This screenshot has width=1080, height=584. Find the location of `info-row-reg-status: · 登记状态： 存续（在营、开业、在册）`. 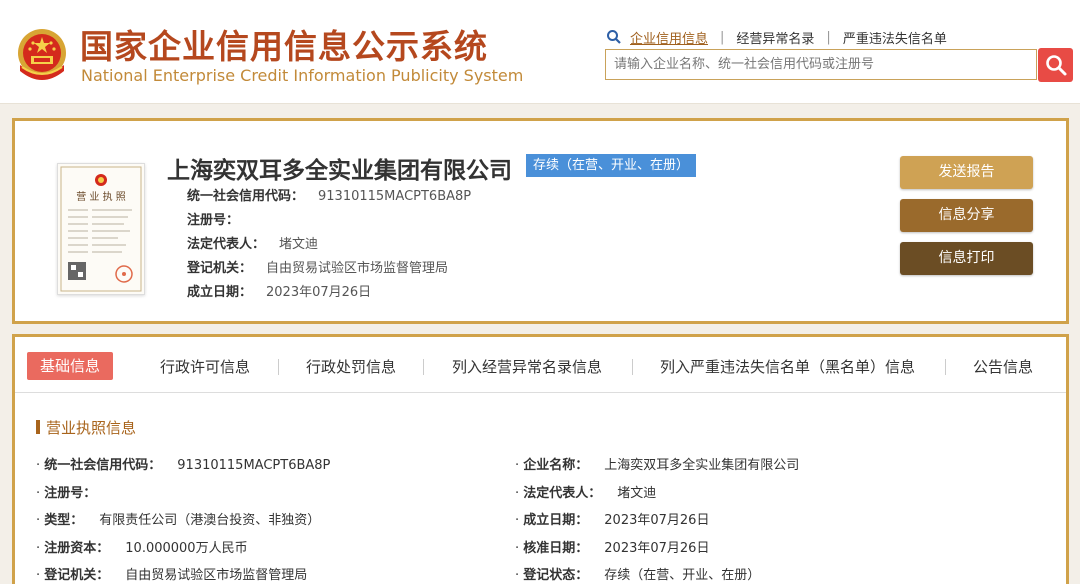

info-row-reg-status: · 登记状态： 存续（在营、开业、在册） is located at coordinates (638, 575).